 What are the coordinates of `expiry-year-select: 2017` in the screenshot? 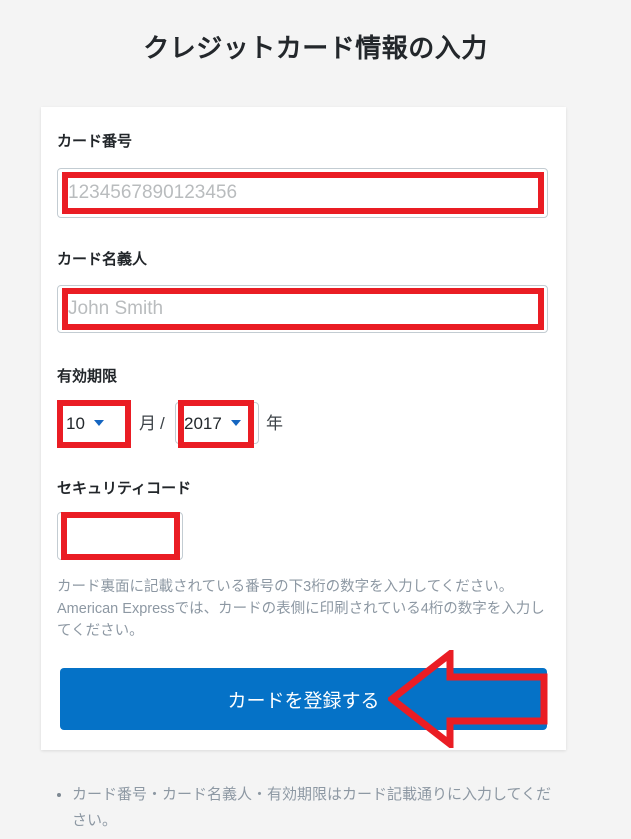 It's located at (217, 423).